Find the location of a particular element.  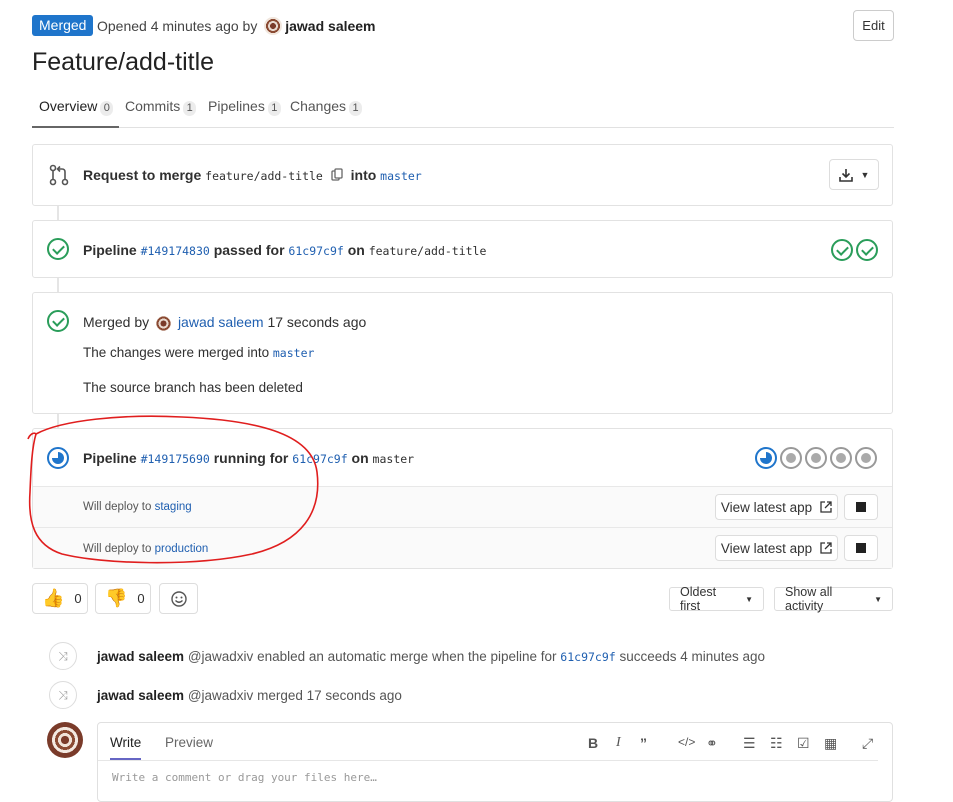

page-title: Feature/add-title is located at coordinates (123, 62).